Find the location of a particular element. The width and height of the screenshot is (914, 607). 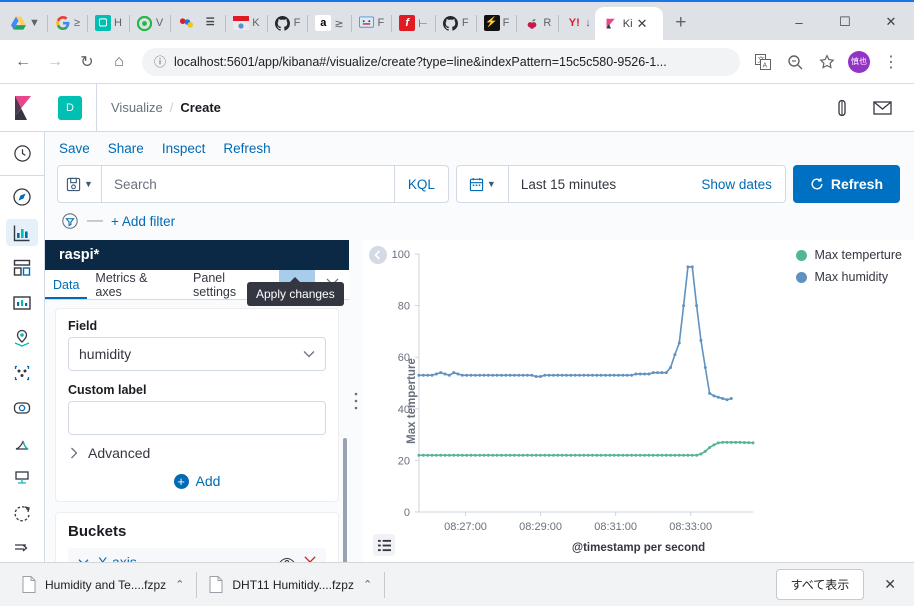

bookmark-amazon: a ≳ is located at coordinates (329, 23).